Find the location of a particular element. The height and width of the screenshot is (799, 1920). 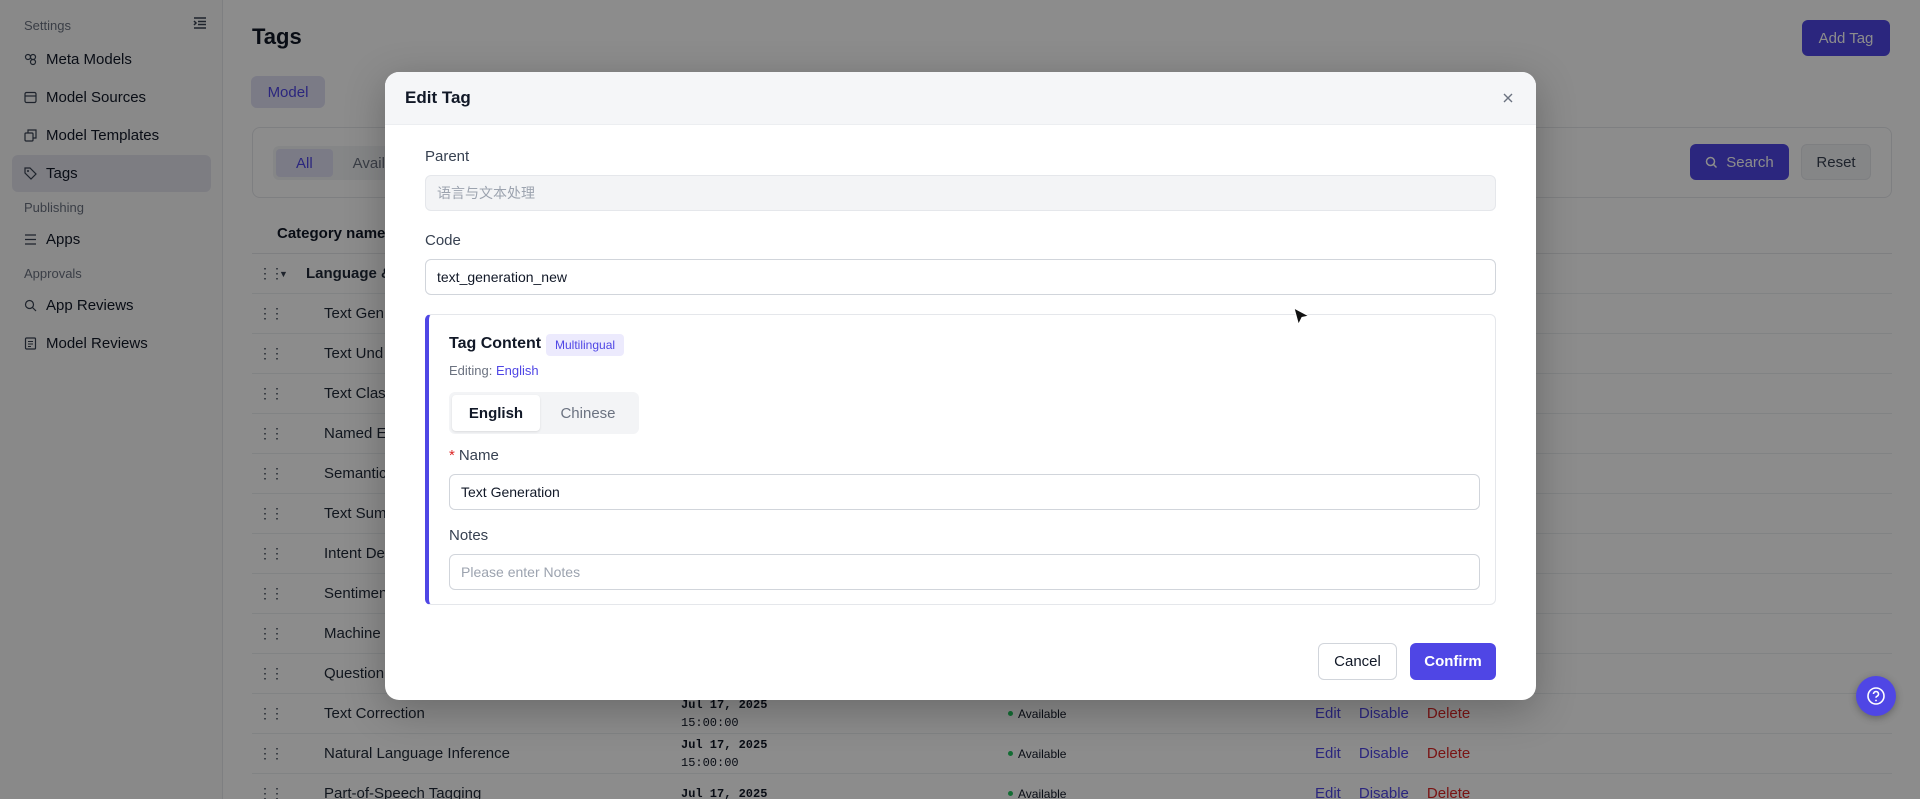

tab-english: English is located at coordinates (496, 413).